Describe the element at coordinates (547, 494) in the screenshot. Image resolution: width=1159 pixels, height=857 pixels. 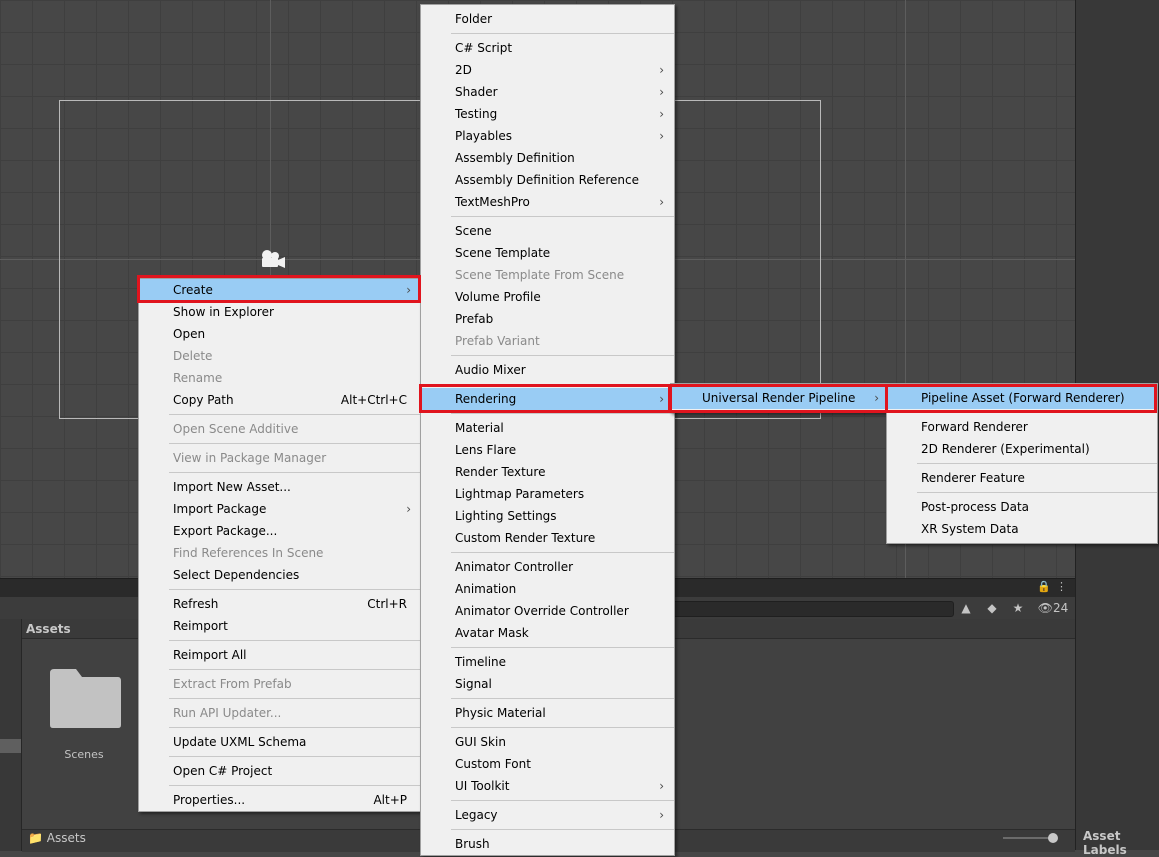
I see `menu-item-lightmap-parameters: Lightmap Parameters` at that location.